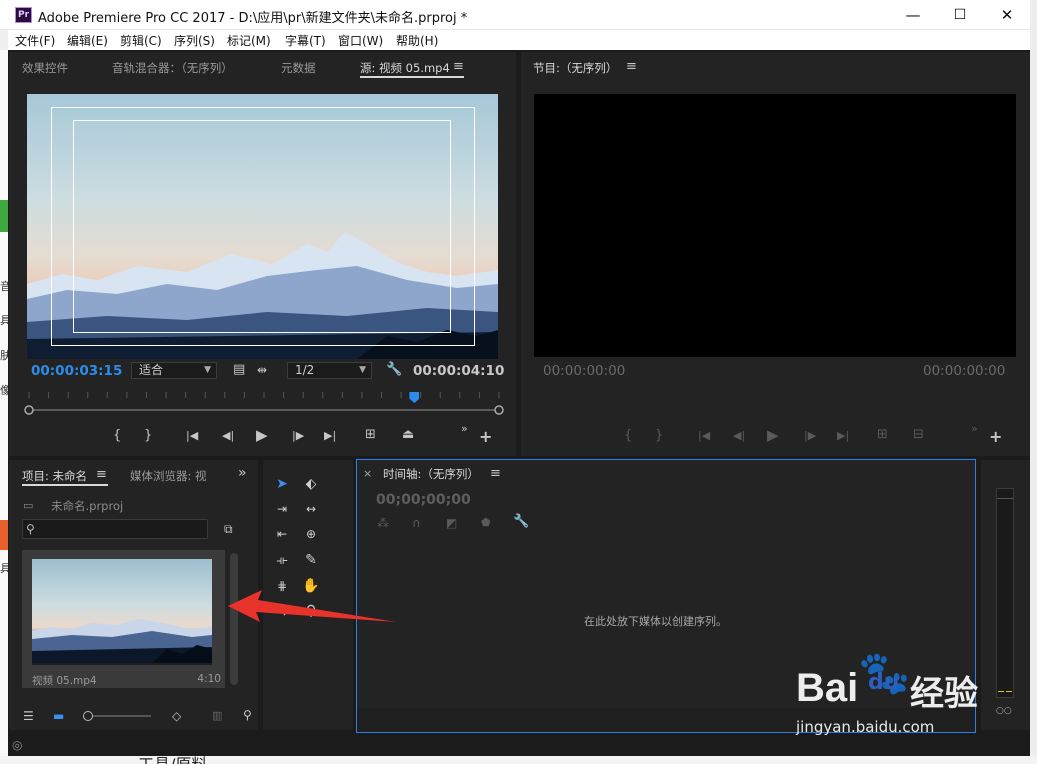 This screenshot has width=1037, height=764. I want to click on source-duration-timecode: 00:00:04:10, so click(459, 371).